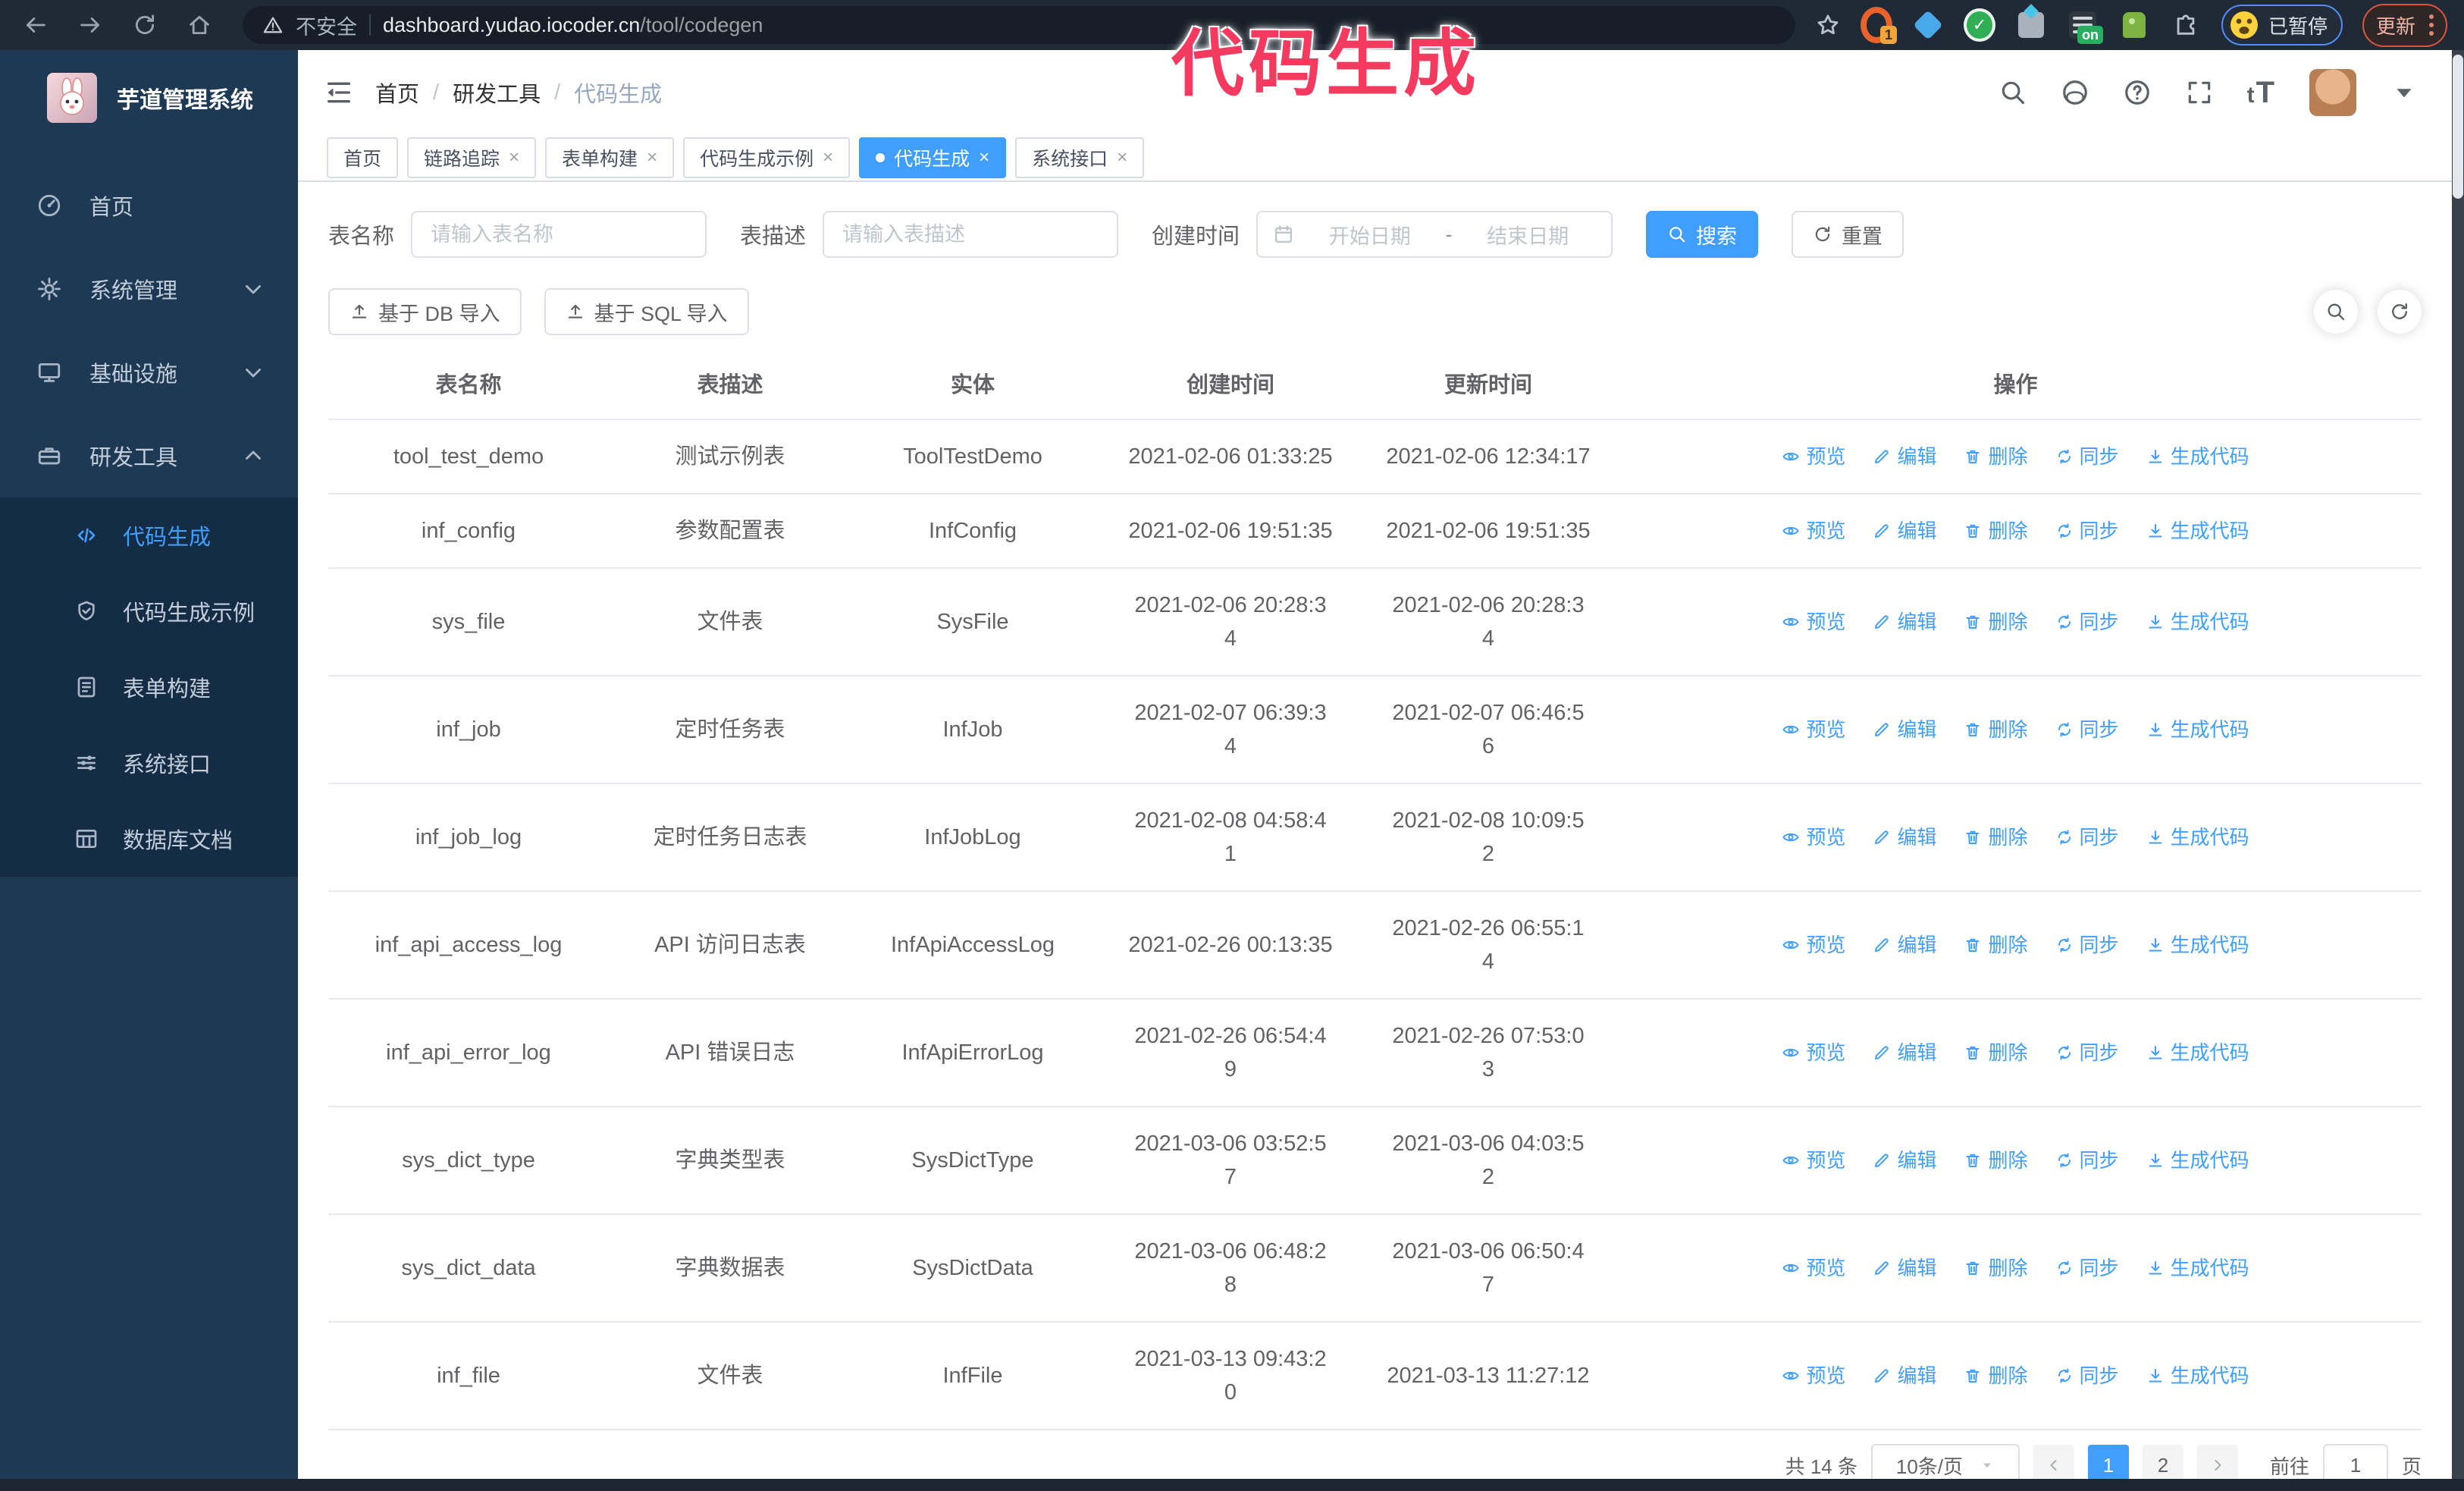 Image resolution: width=2464 pixels, height=1491 pixels. I want to click on app-logo-row: 芋道管理系统, so click(149, 95).